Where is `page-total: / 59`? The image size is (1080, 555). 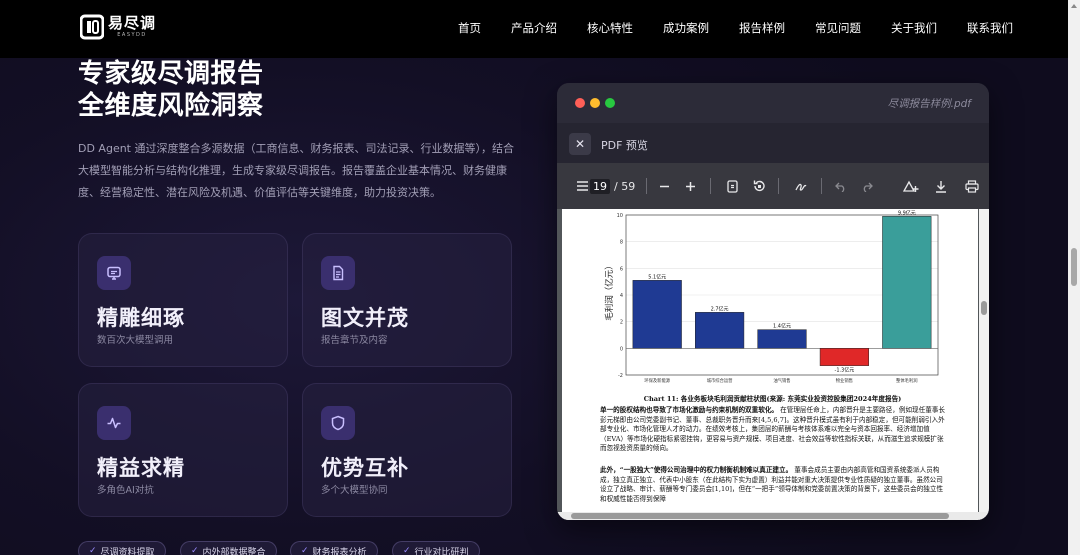 page-total: / 59 is located at coordinates (625, 186).